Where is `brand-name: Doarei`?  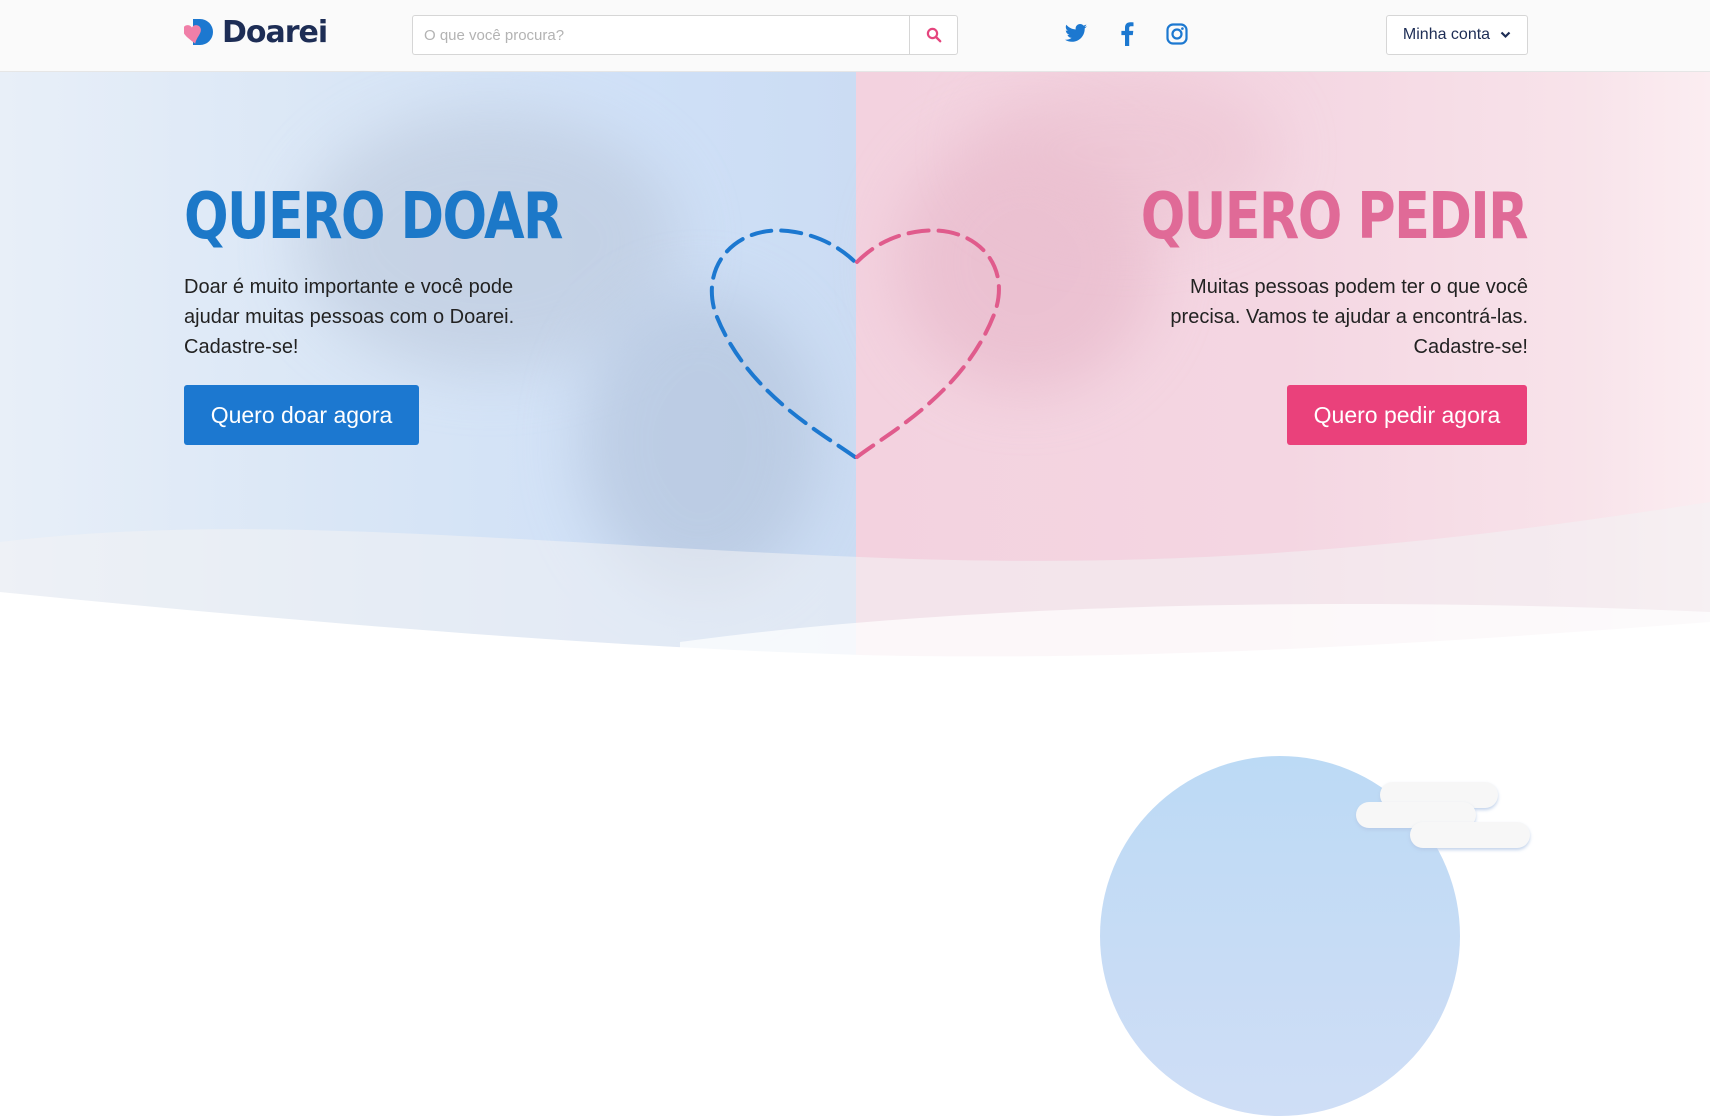 brand-name: Doarei is located at coordinates (275, 32).